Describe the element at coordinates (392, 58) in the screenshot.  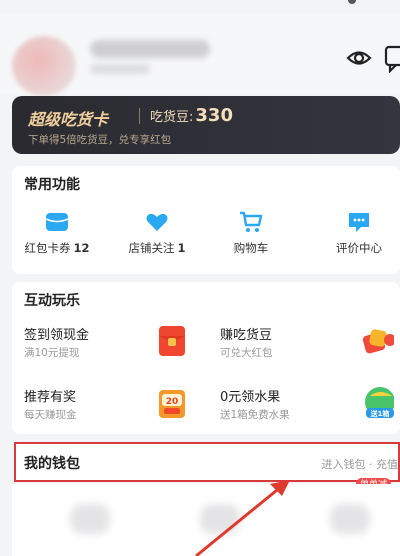
I see `message-icon` at that location.